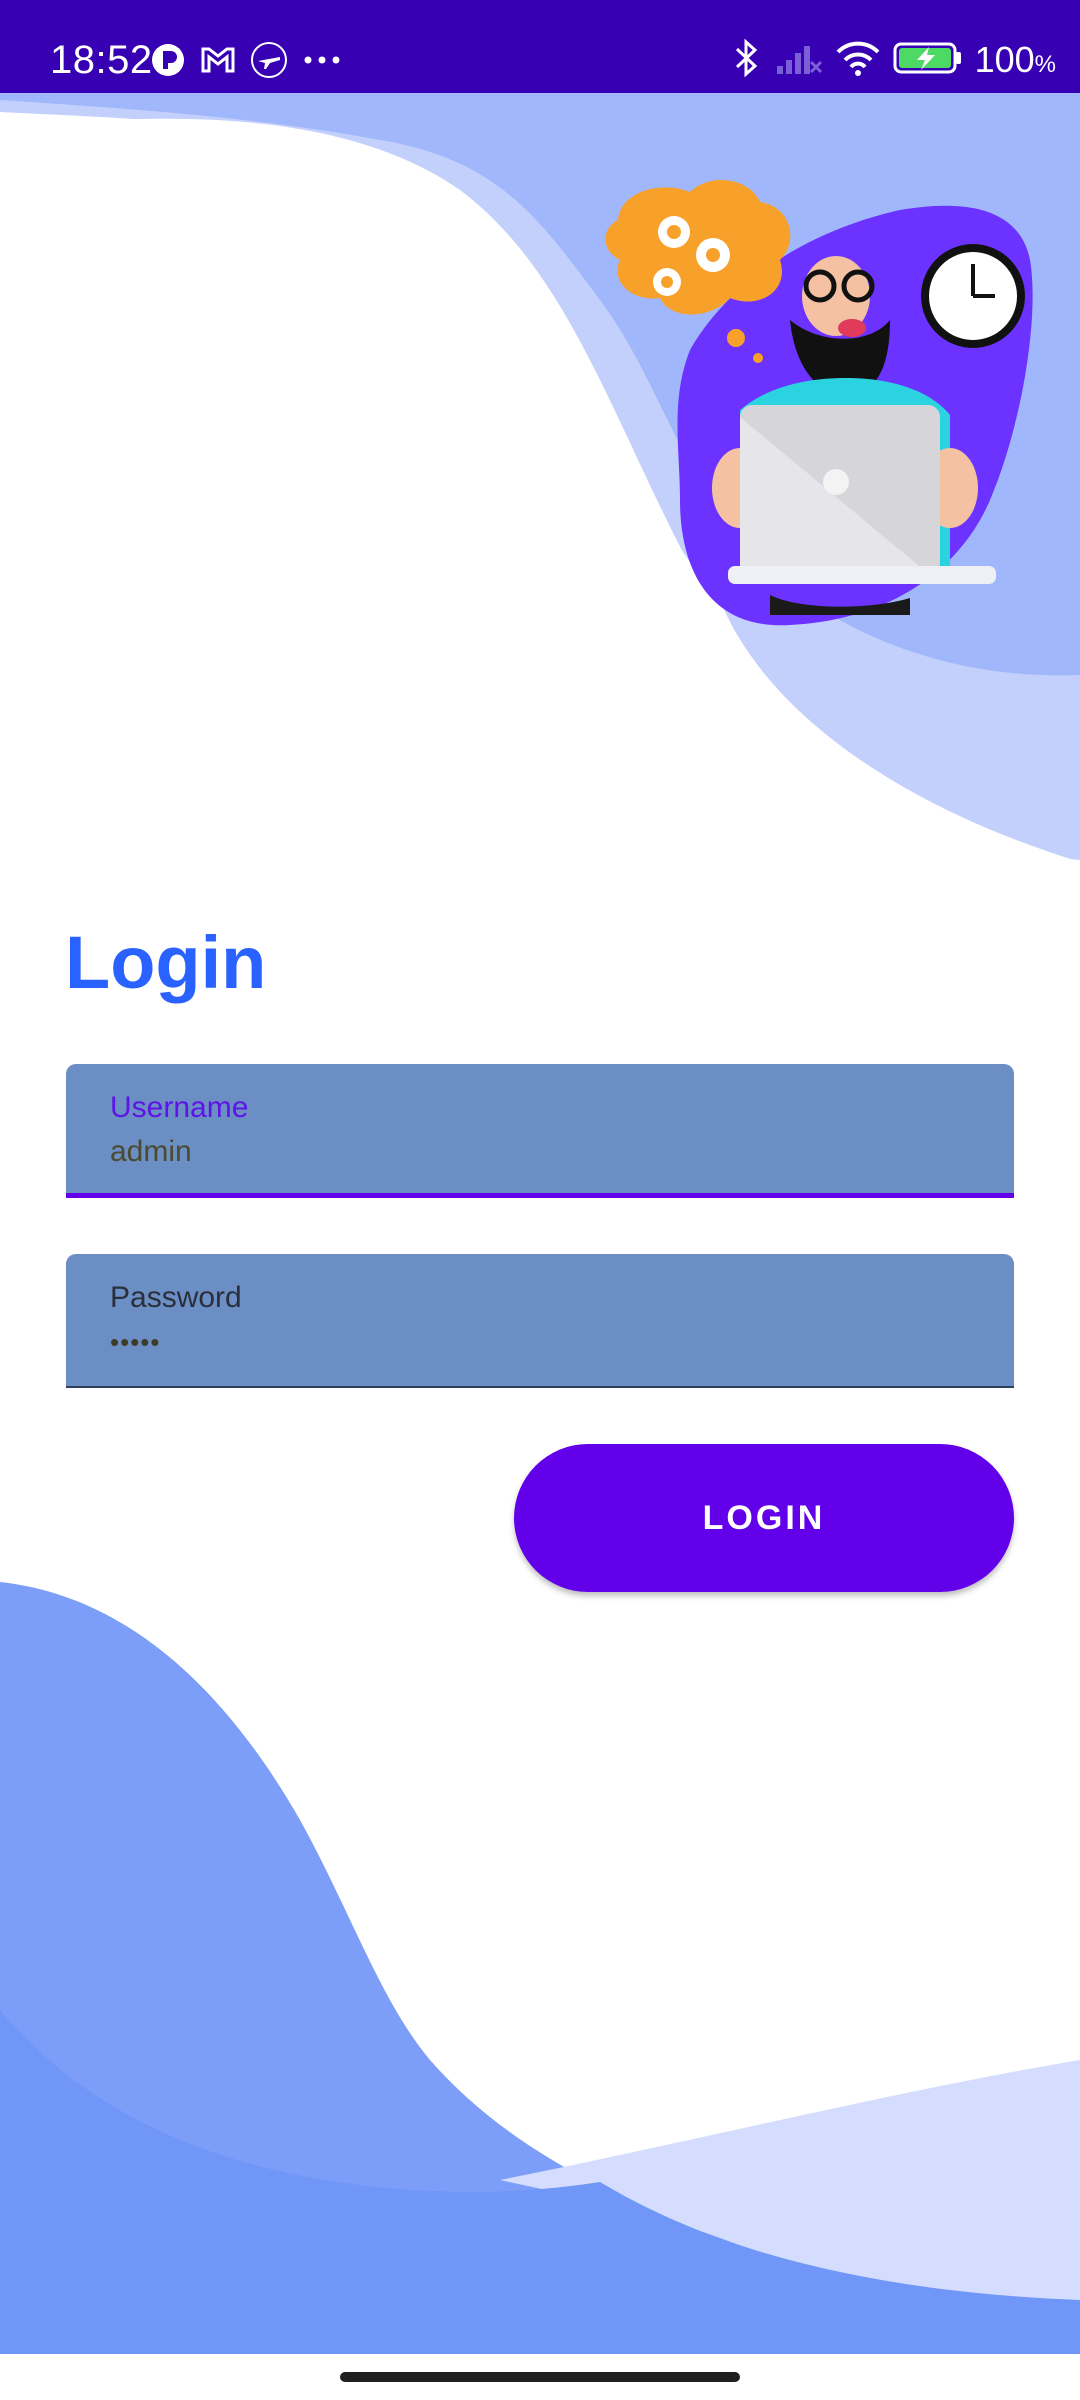 This screenshot has width=1080, height=2400. I want to click on password-field: Password, so click(540, 1321).